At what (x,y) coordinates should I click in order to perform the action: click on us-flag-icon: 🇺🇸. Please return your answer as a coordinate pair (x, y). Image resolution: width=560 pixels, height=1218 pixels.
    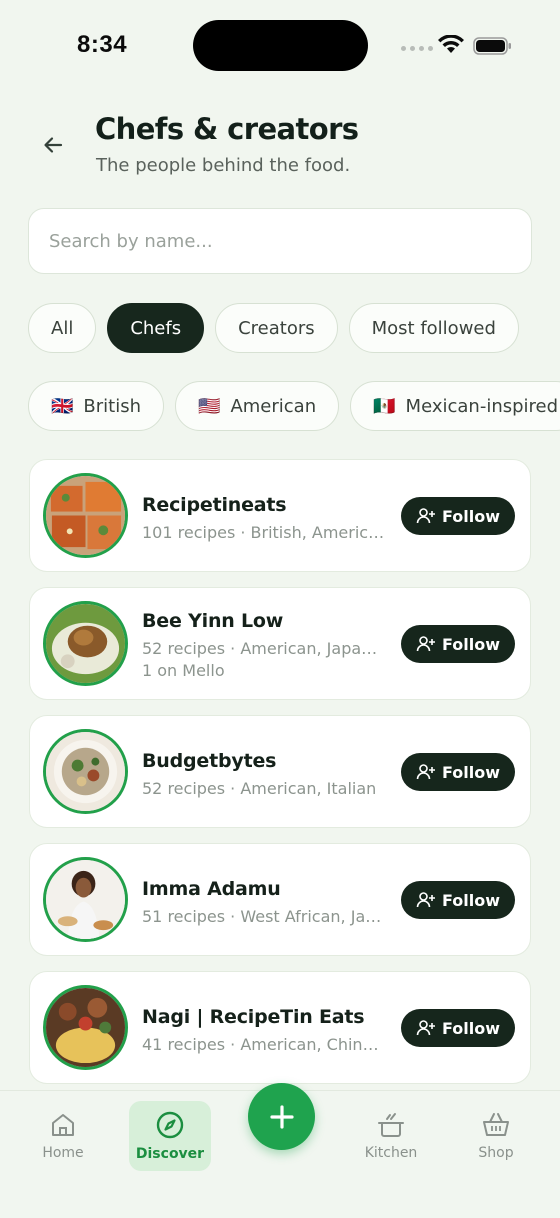
    Looking at the image, I should click on (209, 406).